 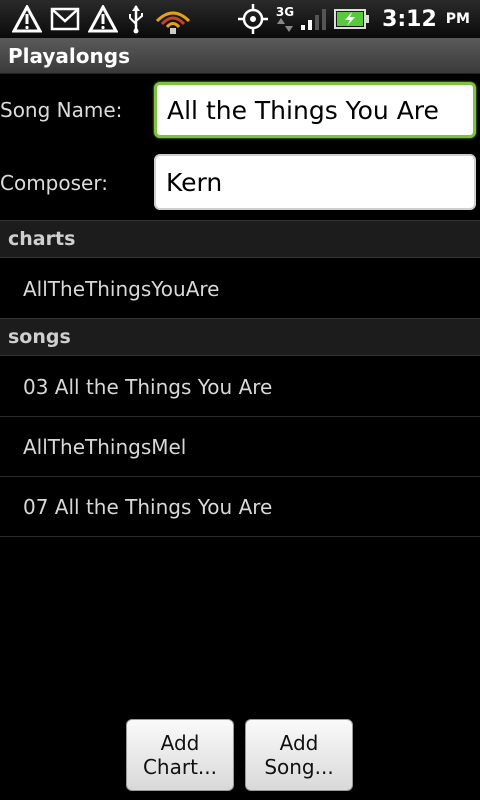 I want to click on gmail-icon, so click(x=65, y=19).